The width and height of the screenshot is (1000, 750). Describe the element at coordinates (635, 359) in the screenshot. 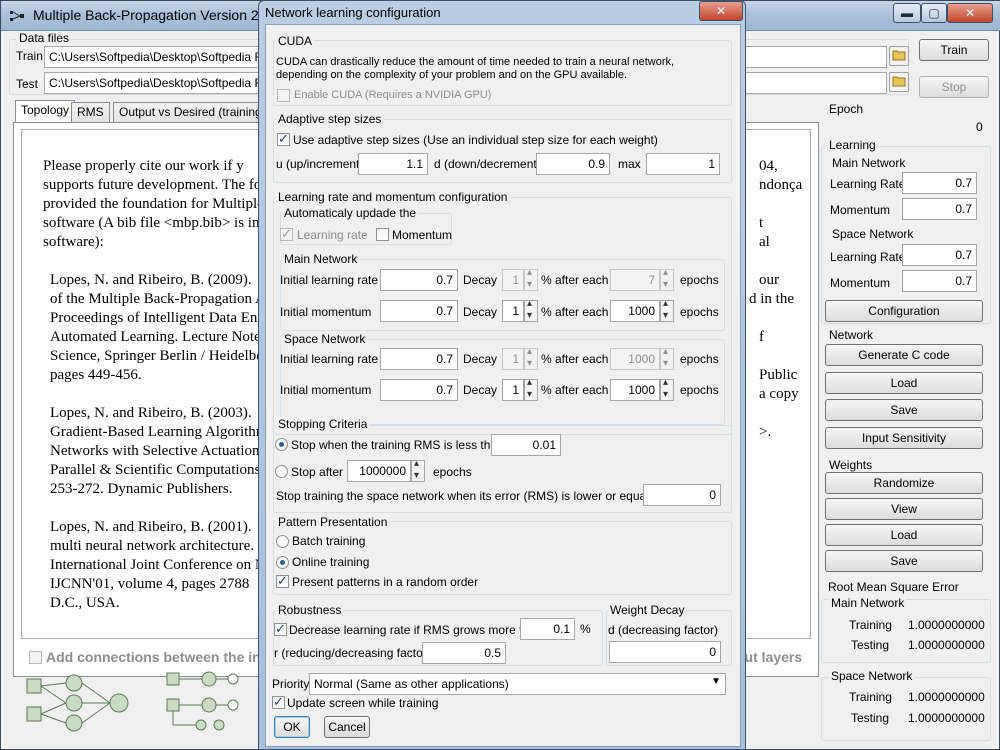

I see `space-lr-epochs-input: 1000` at that location.